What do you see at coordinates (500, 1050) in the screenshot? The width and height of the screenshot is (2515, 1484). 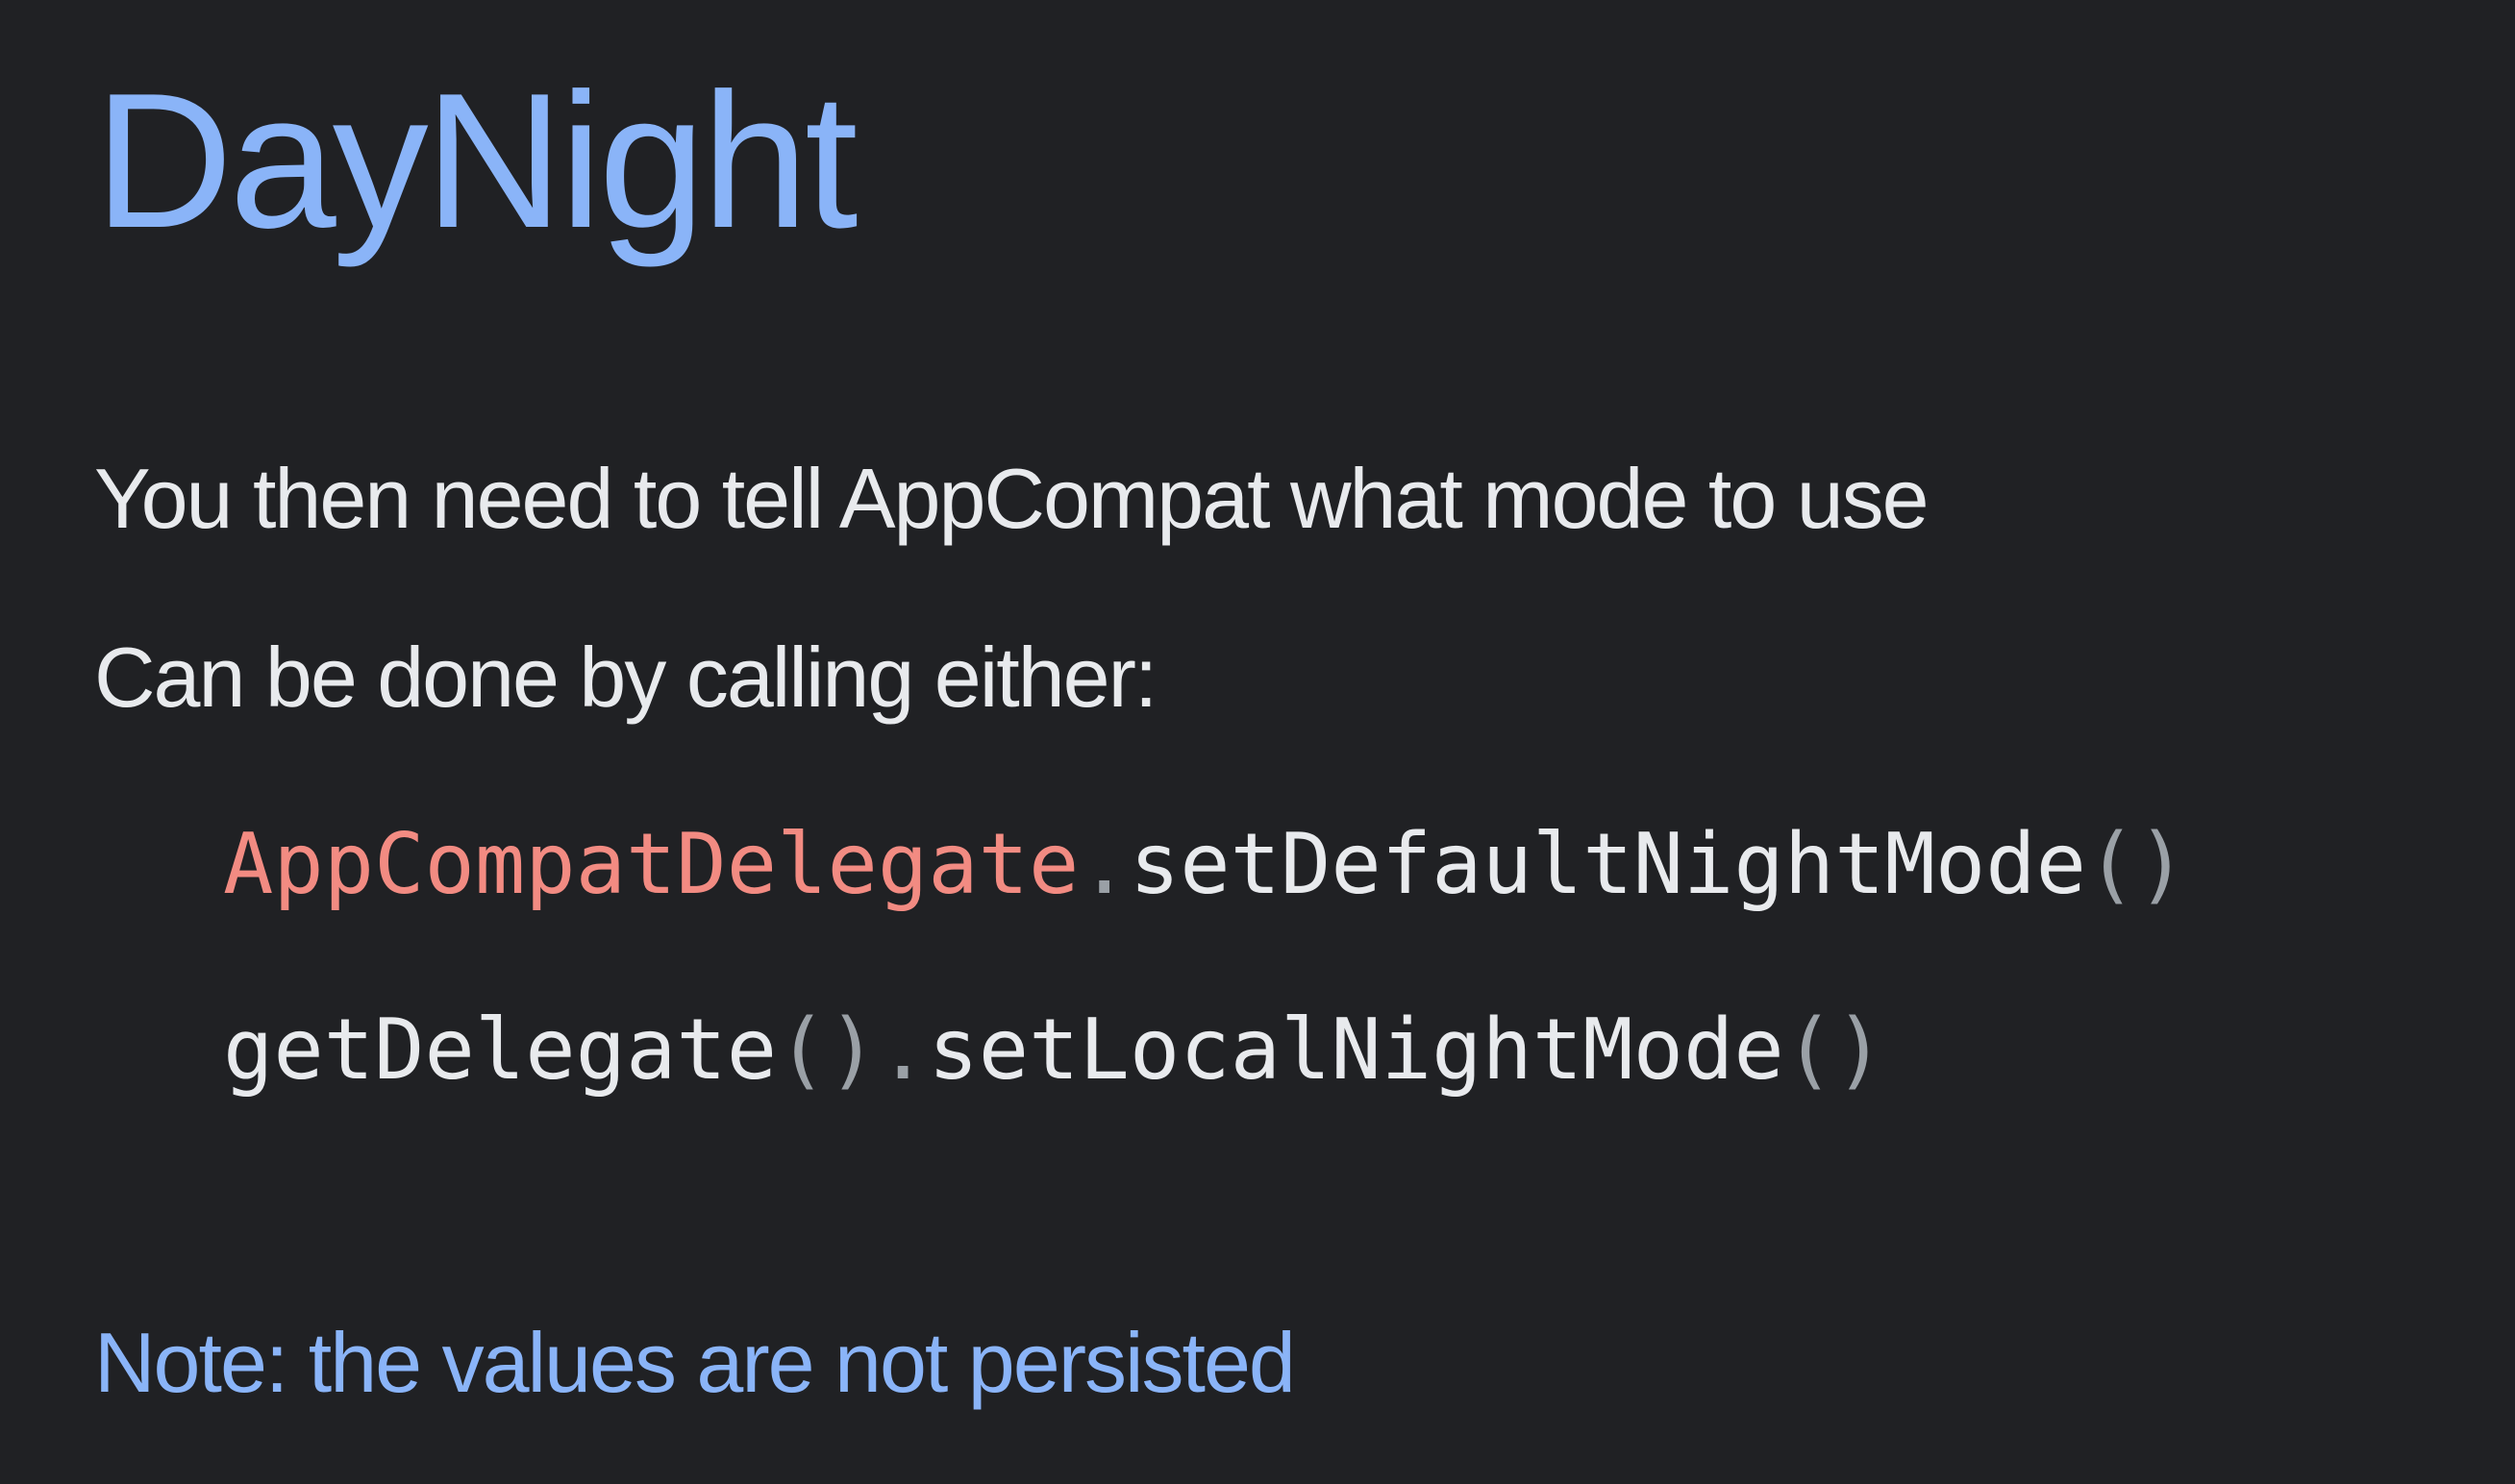 I see `code-method-name: getDelegate` at bounding box center [500, 1050].